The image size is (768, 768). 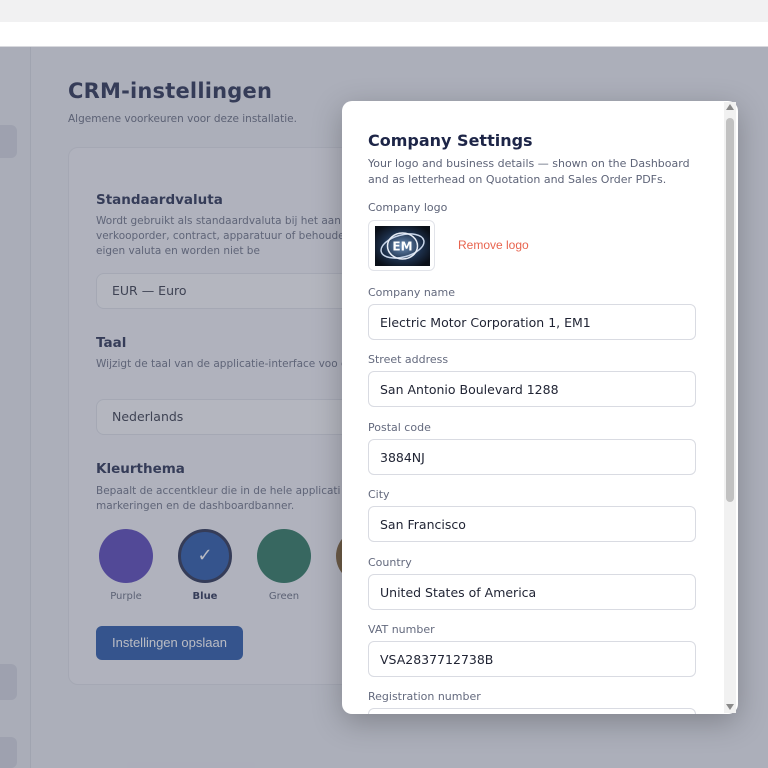 I want to click on registration-number-label: Registration number, so click(x=424, y=696).